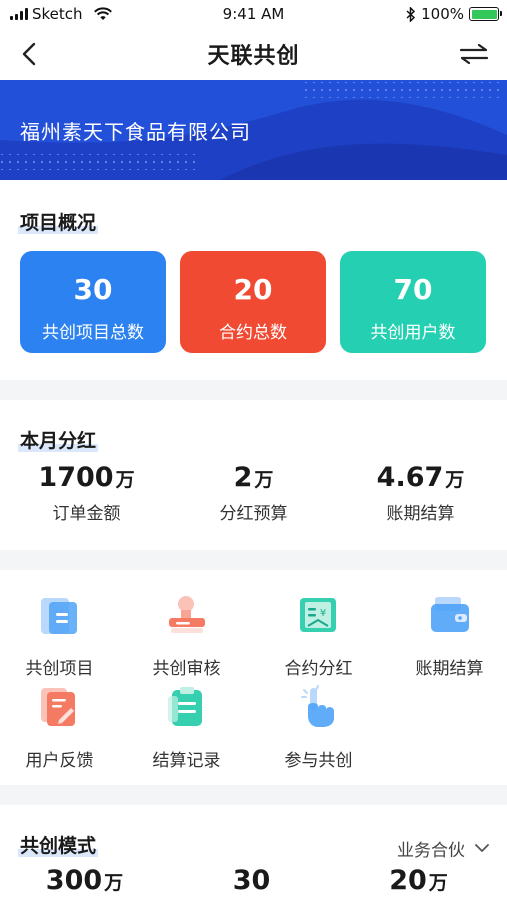 The width and height of the screenshot is (507, 900). I want to click on menu-item-settlement: 账期结算, so click(446, 635).